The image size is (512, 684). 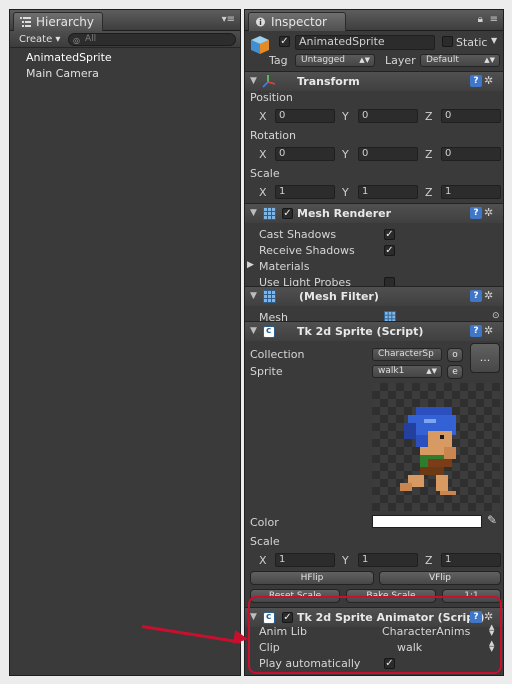 I want to click on panel-menu-icon: ▾≡, so click(x=228, y=19).